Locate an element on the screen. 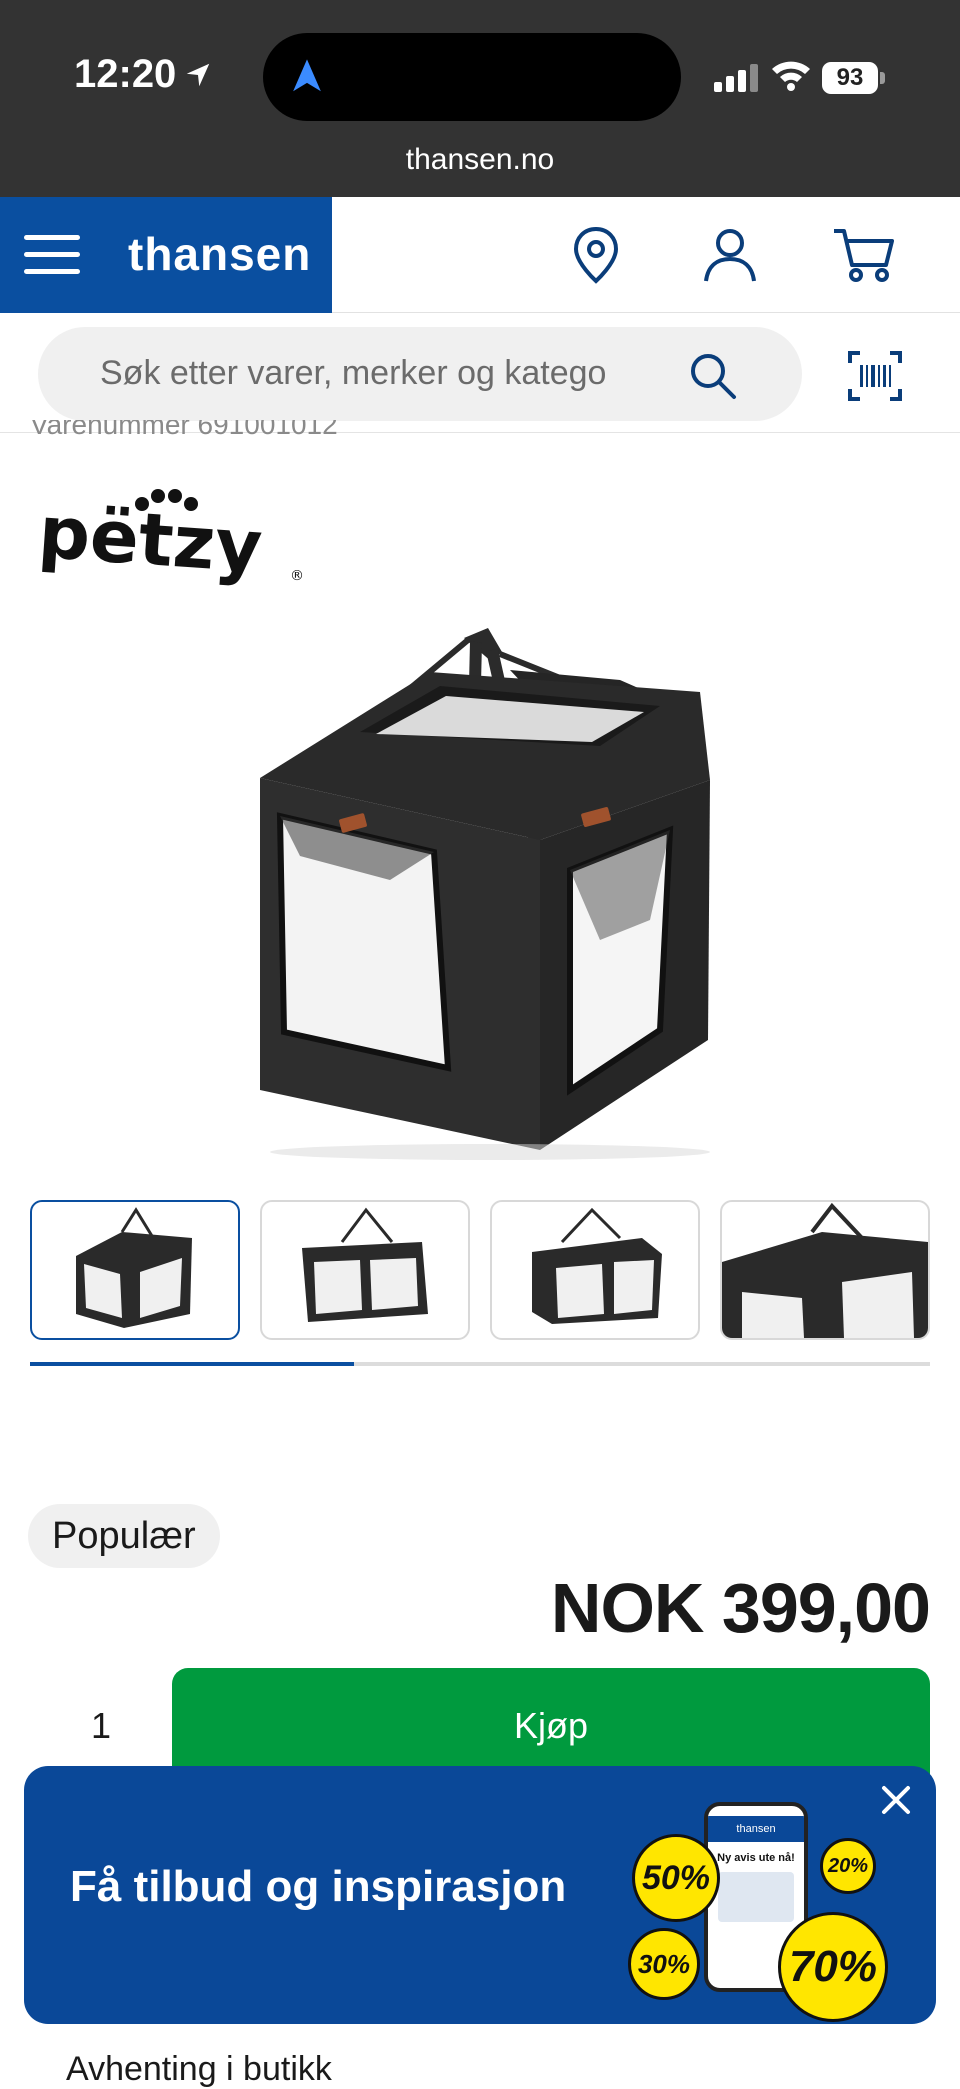  search-input: Søk etter varer, merker og katego is located at coordinates (420, 374).